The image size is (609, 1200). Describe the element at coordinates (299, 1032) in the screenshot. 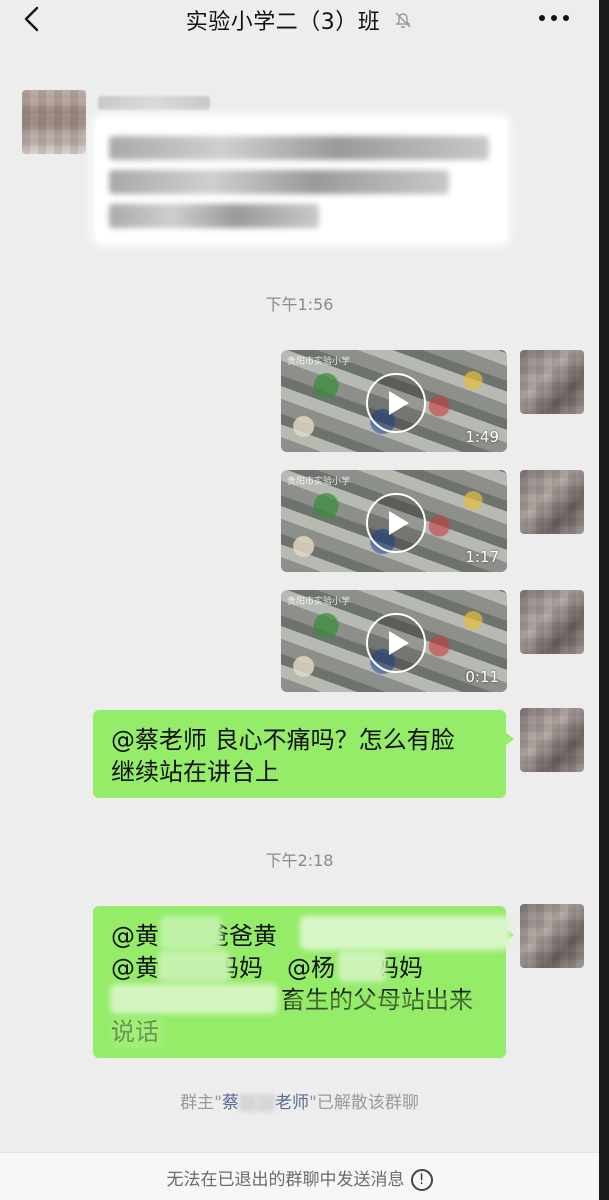

I see `message-text: 说话` at that location.